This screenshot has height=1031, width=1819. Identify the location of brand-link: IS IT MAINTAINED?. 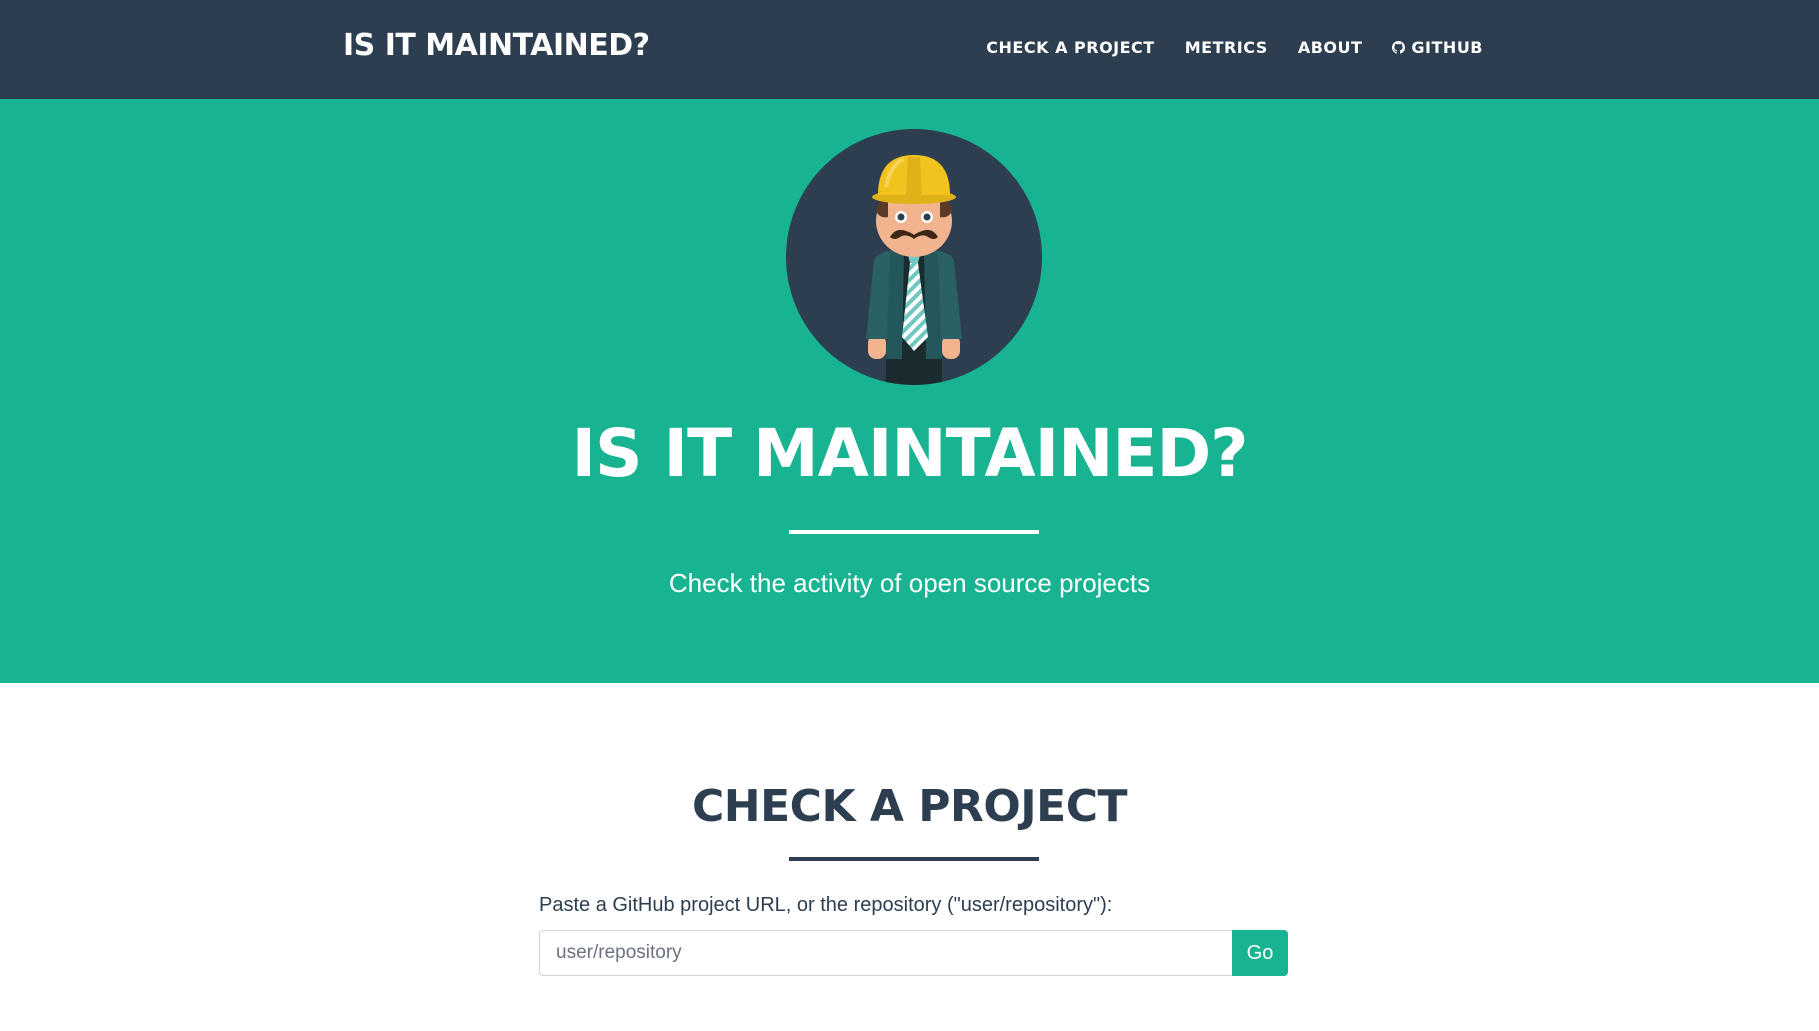
(496, 45).